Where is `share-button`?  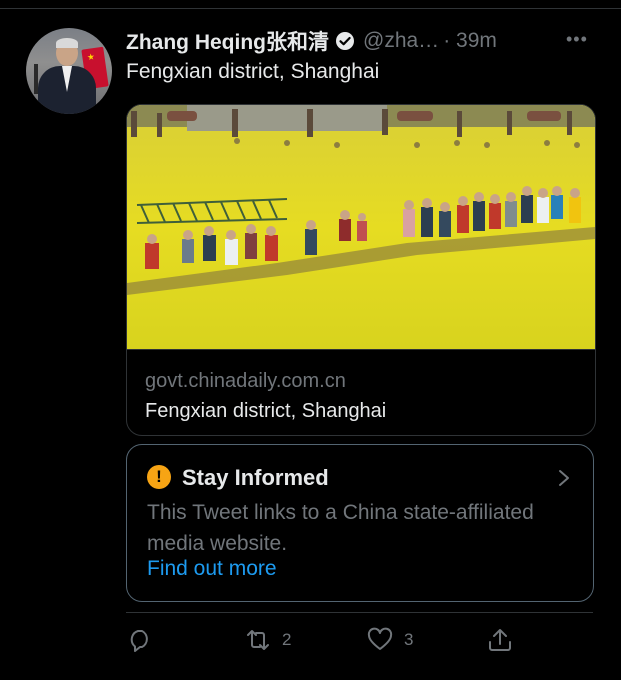
share-button is located at coordinates (500, 640).